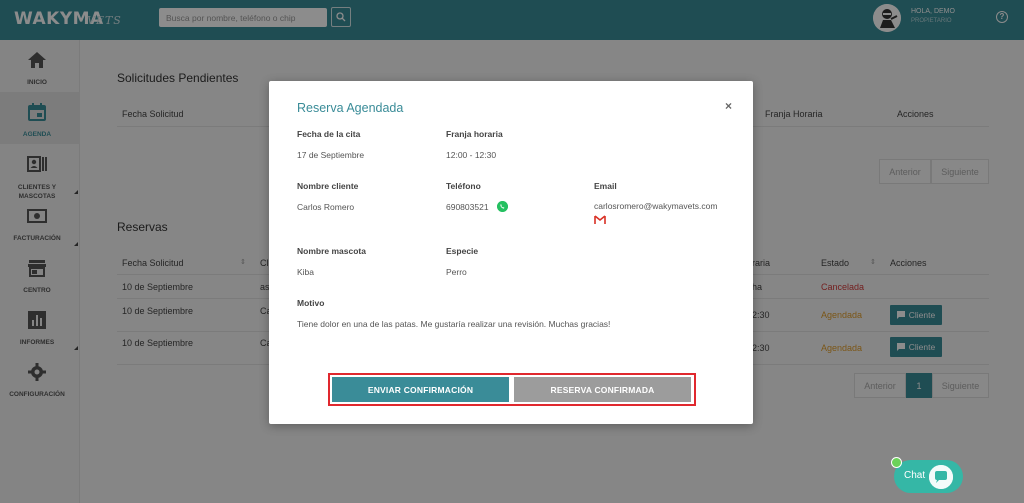 The width and height of the screenshot is (1024, 503). What do you see at coordinates (306, 272) in the screenshot?
I see `mascota-value: Kiba` at bounding box center [306, 272].